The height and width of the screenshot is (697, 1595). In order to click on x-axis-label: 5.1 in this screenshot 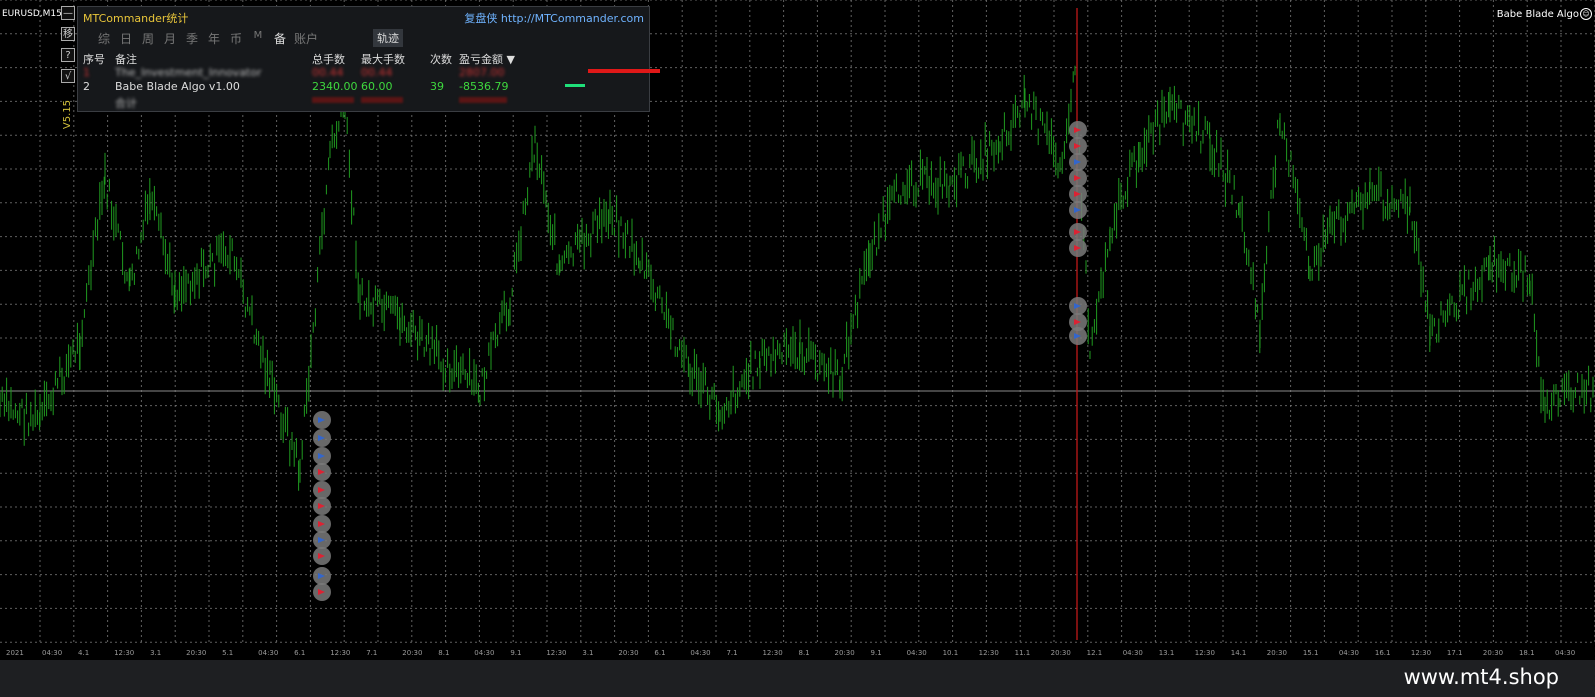, I will do `click(227, 653)`.